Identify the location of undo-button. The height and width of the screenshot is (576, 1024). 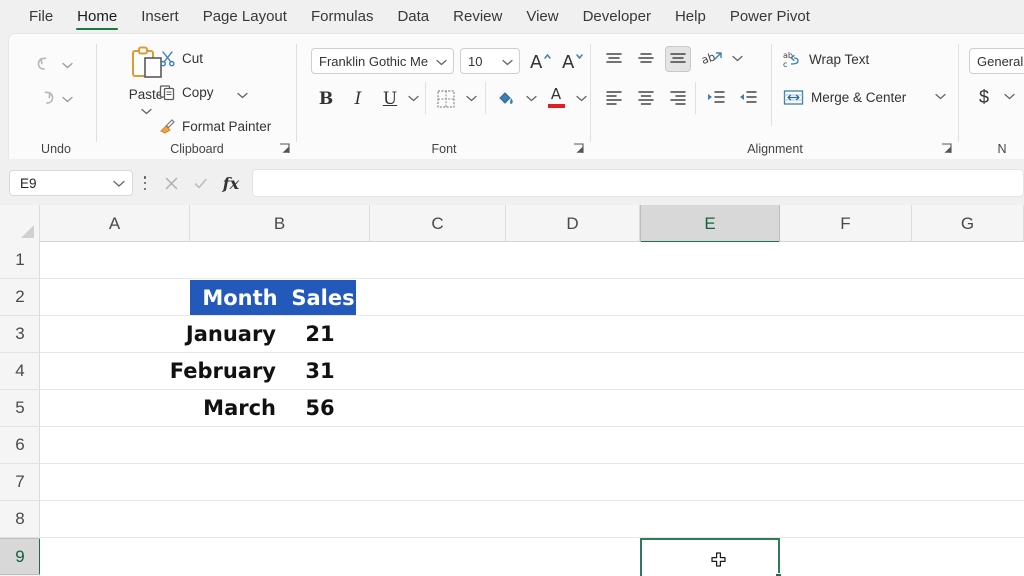
(46, 63).